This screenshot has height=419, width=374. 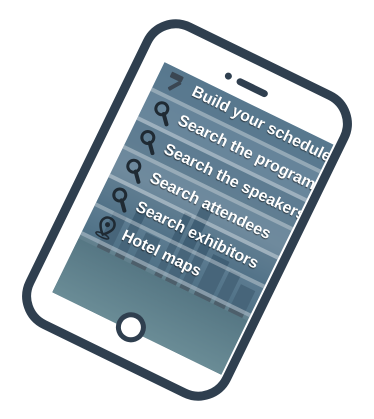 What do you see at coordinates (228, 76) in the screenshot?
I see `front-camera` at bounding box center [228, 76].